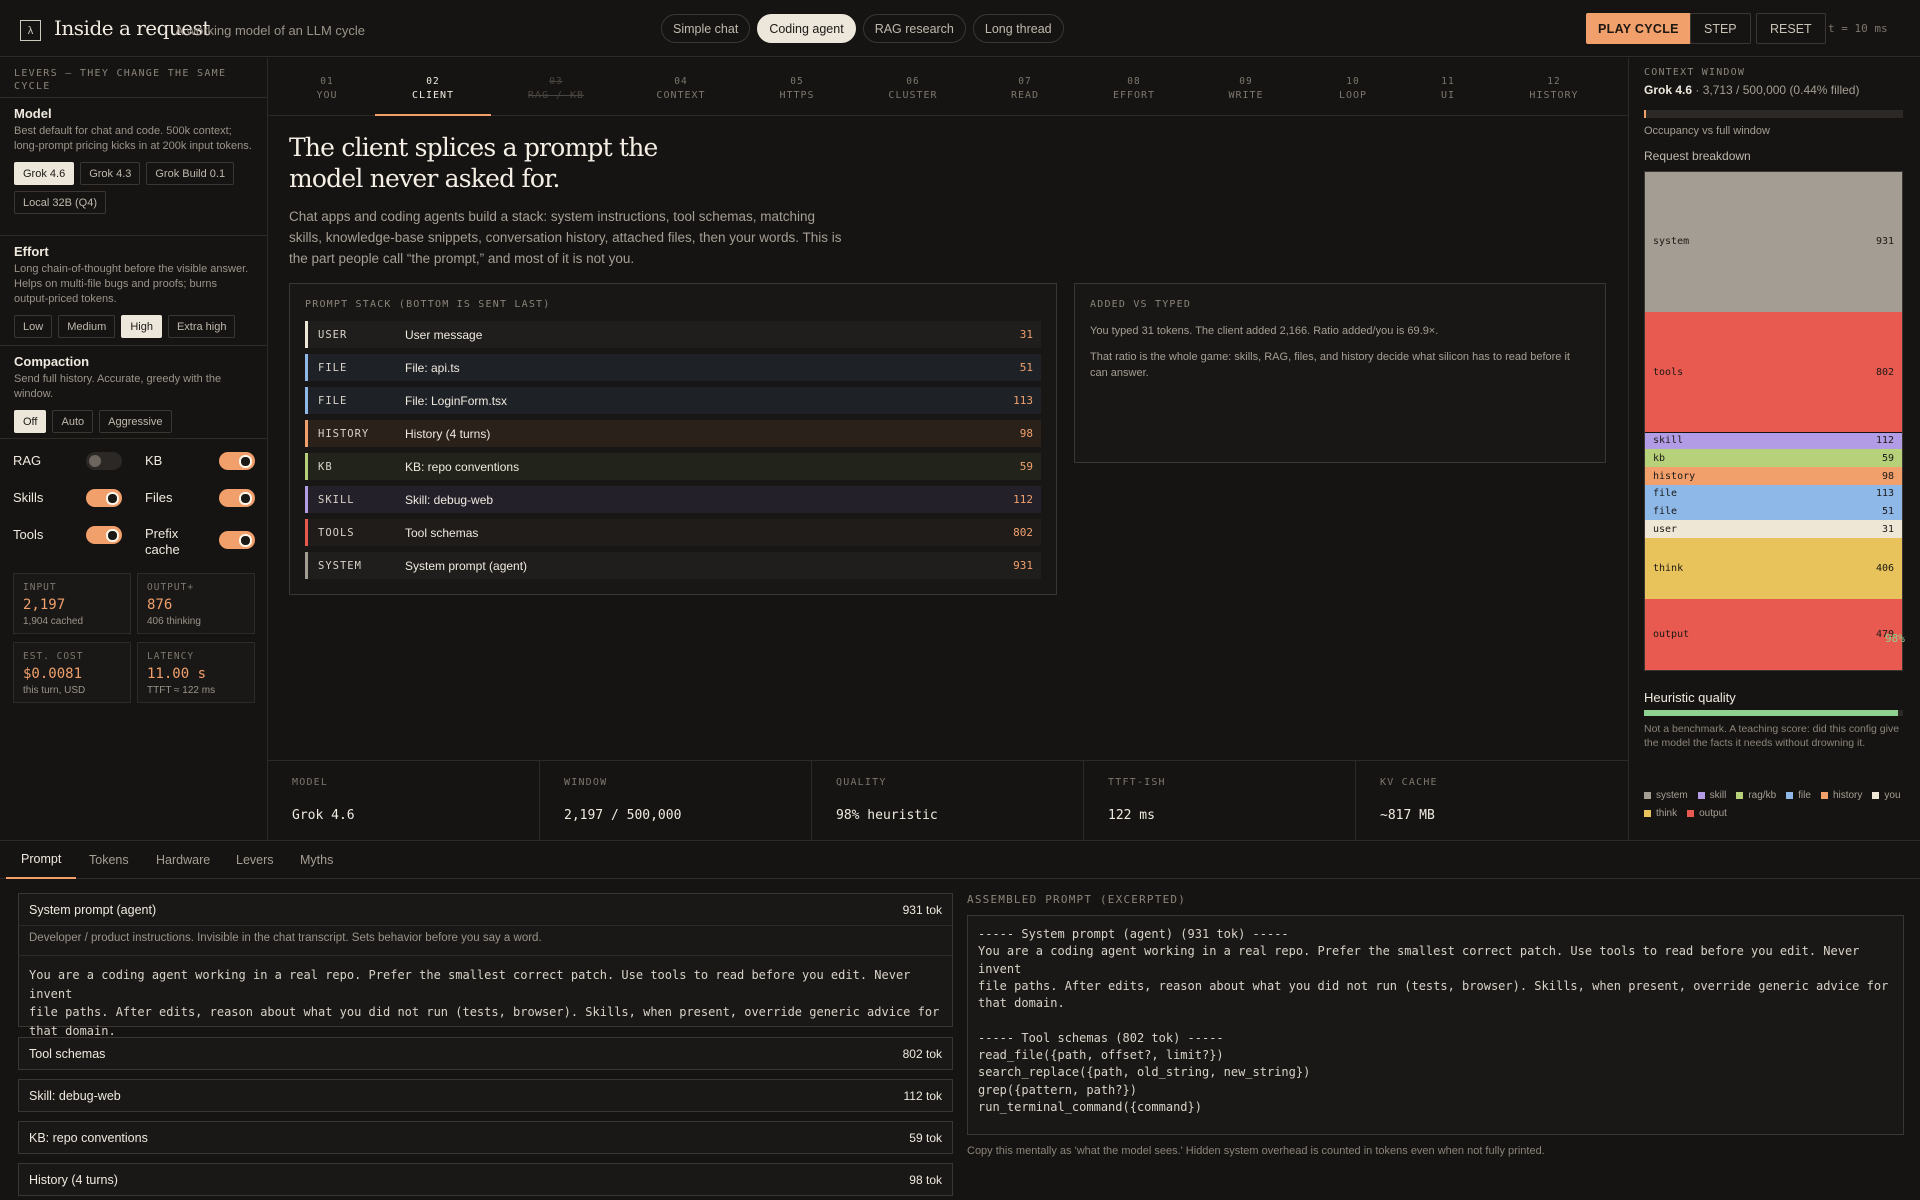  What do you see at coordinates (1554, 87) in the screenshot?
I see `step-history: 12 HISTORY` at bounding box center [1554, 87].